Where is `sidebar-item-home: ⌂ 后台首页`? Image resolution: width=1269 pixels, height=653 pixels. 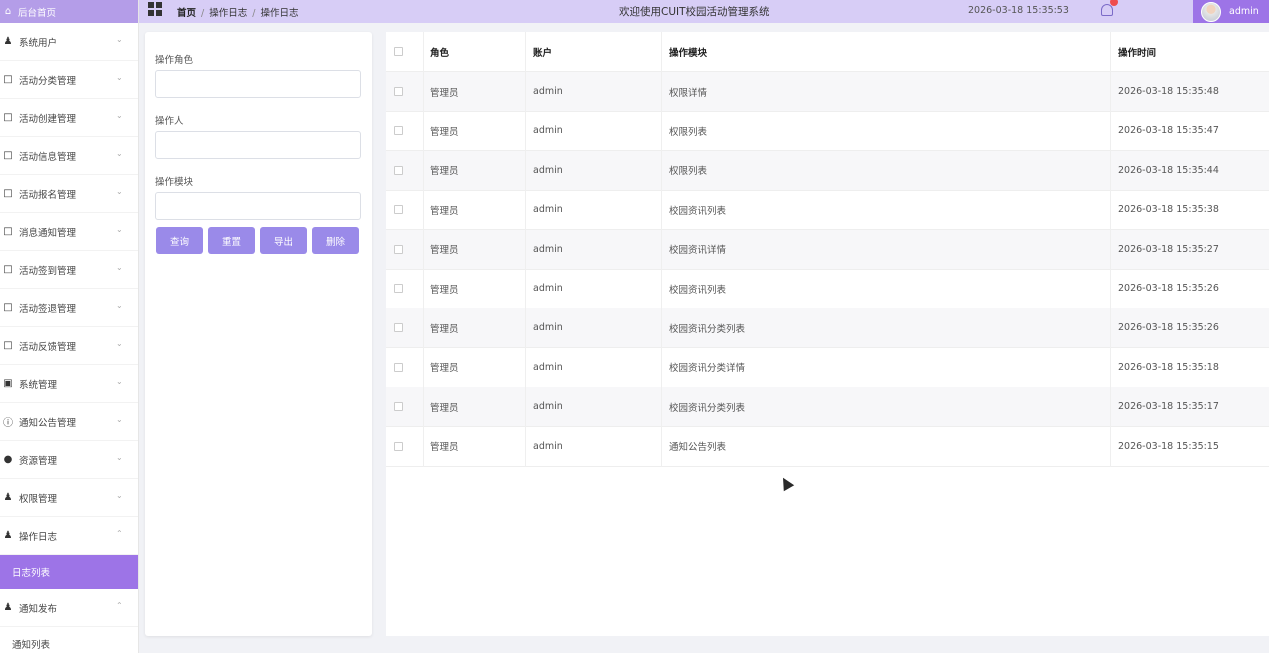 sidebar-item-home: ⌂ 后台首页 is located at coordinates (69, 11).